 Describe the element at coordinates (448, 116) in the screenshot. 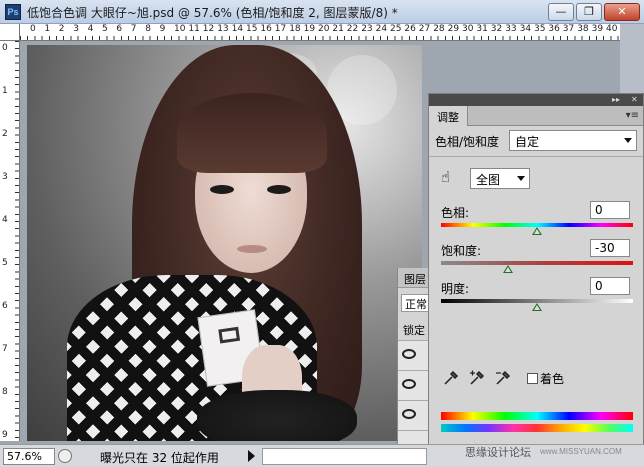

I see `tab-adjustments: 调整` at that location.